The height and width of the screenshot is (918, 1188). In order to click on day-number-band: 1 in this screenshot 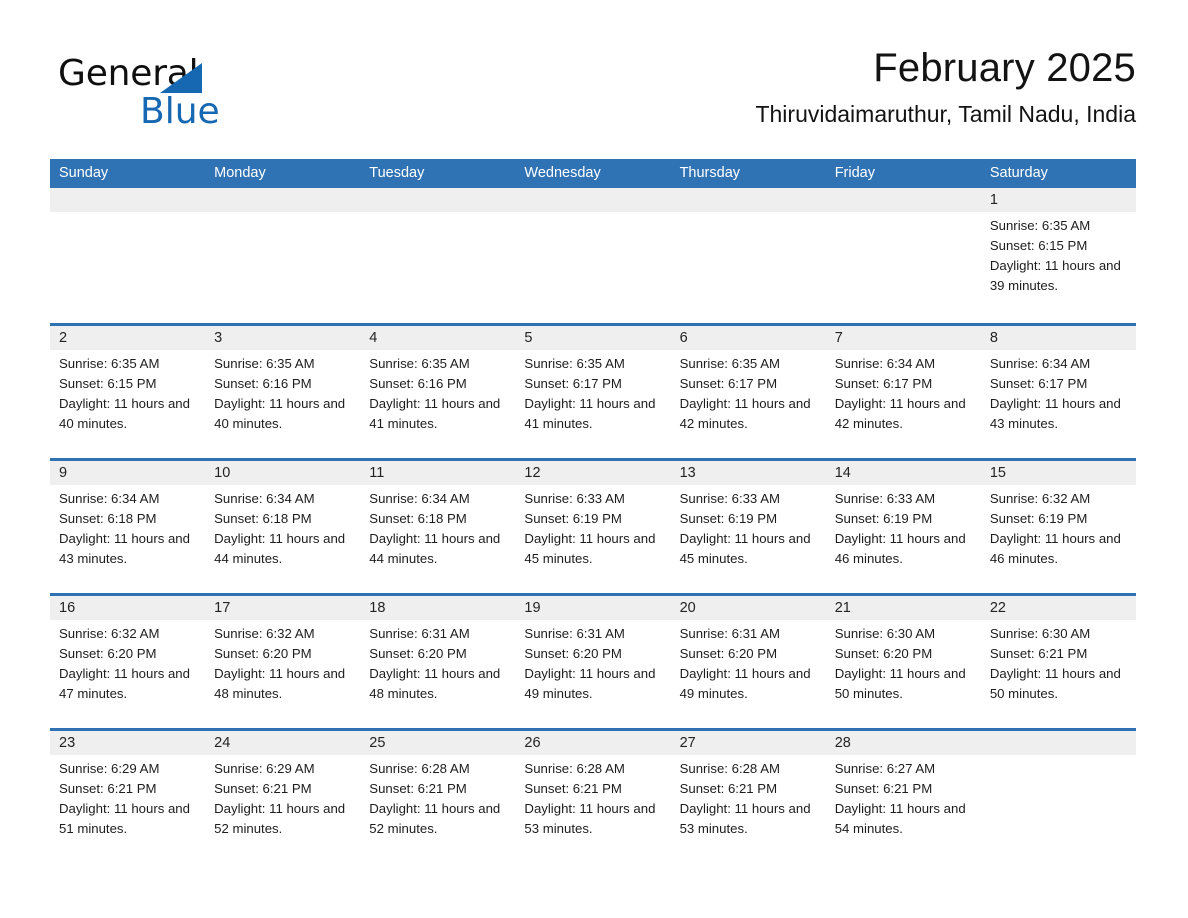, I will do `click(1058, 200)`.